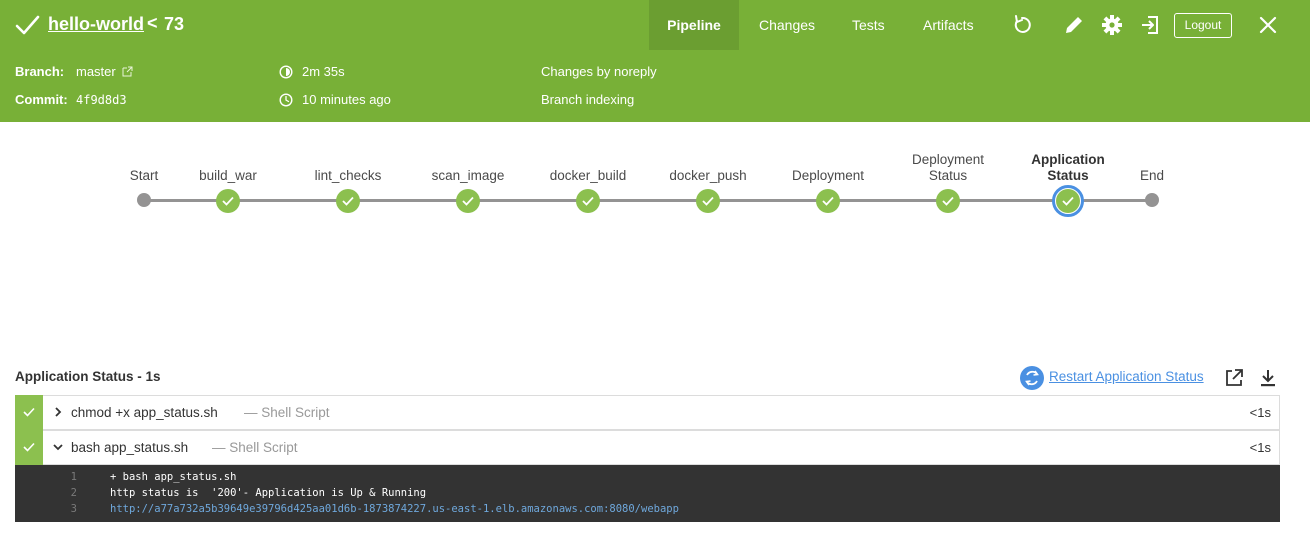 This screenshot has height=545, width=1310. Describe the element at coordinates (96, 24) in the screenshot. I see `job-name-link: hello-world` at that location.